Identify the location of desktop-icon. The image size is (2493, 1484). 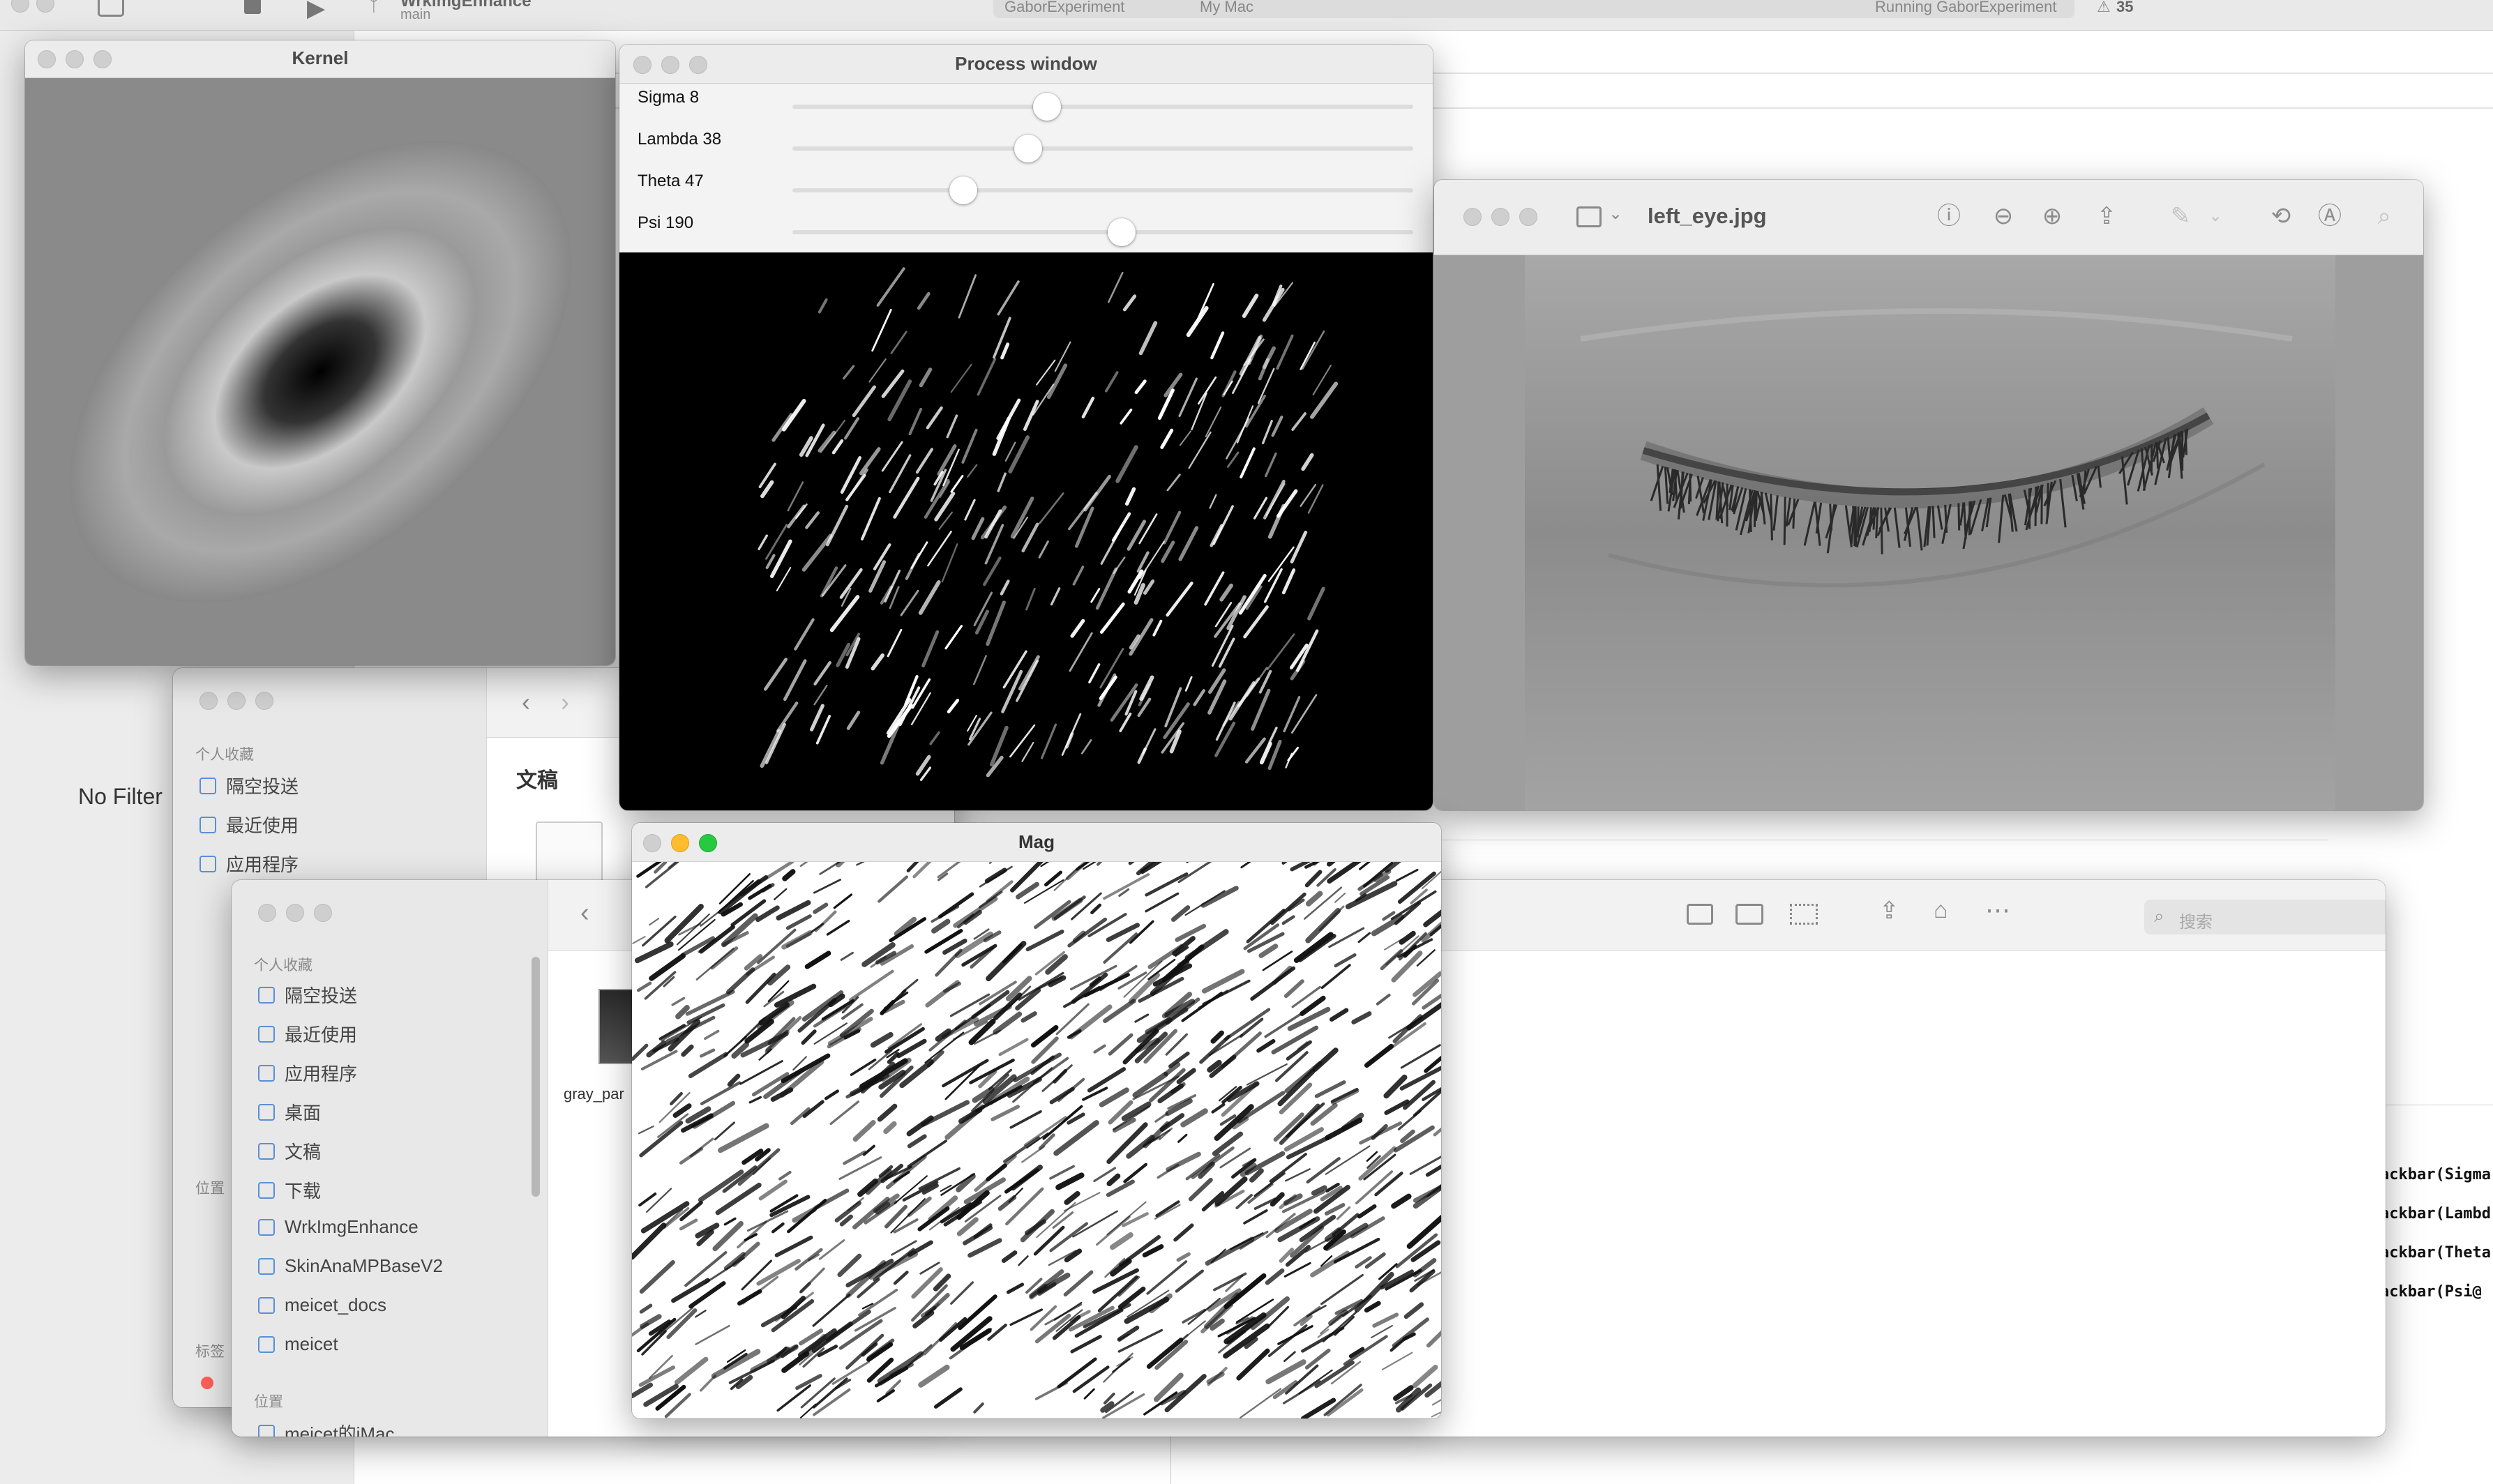
(266, 1112).